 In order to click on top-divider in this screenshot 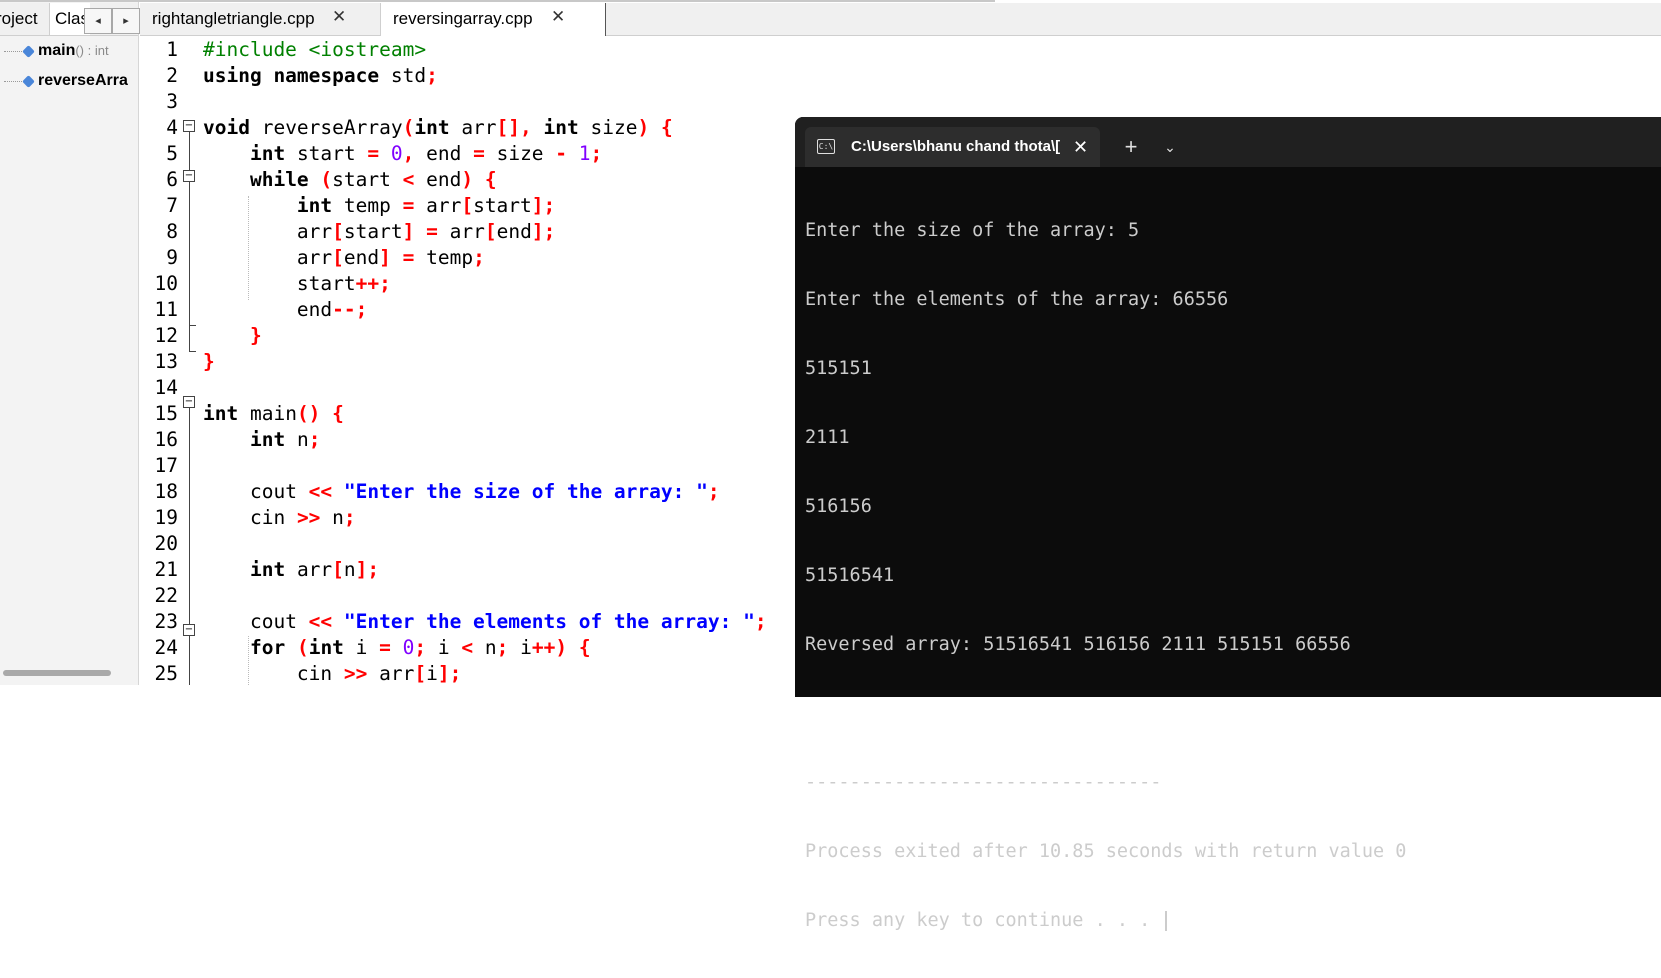, I will do `click(497, 1)`.